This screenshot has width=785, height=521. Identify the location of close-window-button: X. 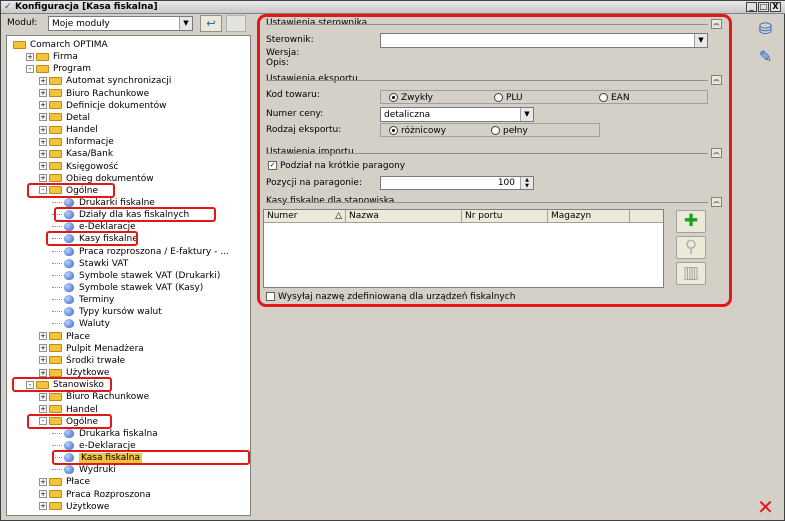
(775, 7).